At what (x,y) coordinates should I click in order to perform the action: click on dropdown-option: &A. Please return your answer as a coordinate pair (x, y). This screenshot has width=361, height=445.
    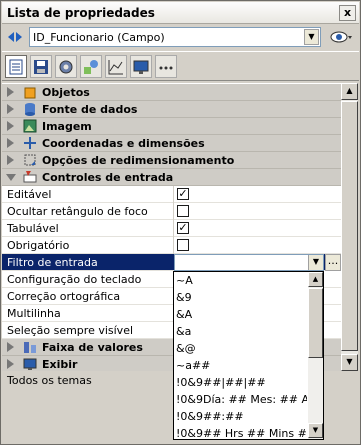
    Looking at the image, I should click on (241, 314).